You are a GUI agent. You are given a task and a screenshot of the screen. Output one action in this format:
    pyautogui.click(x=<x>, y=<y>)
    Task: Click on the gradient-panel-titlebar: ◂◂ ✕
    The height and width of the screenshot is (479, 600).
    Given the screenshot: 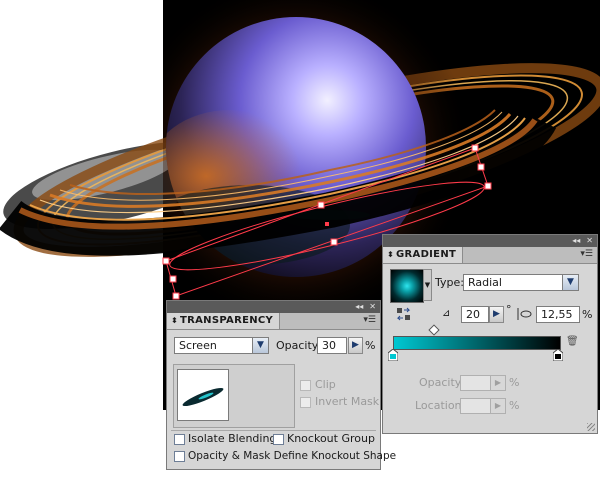 What is the action you would take?
    pyautogui.click(x=490, y=241)
    